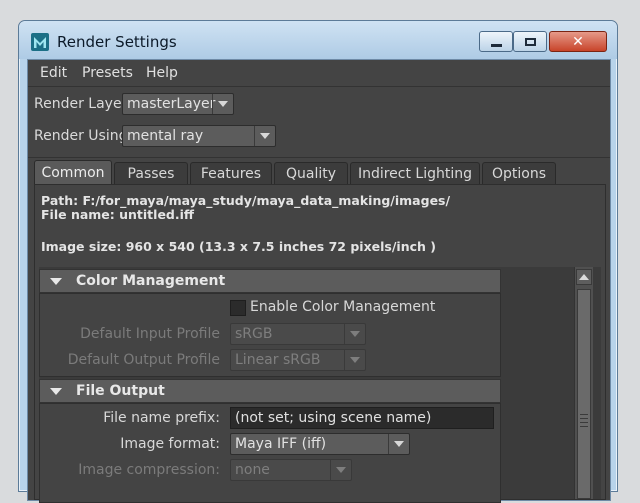 The height and width of the screenshot is (503, 640). Describe the element at coordinates (270, 391) in the screenshot. I see `file-output-header: File Output` at that location.